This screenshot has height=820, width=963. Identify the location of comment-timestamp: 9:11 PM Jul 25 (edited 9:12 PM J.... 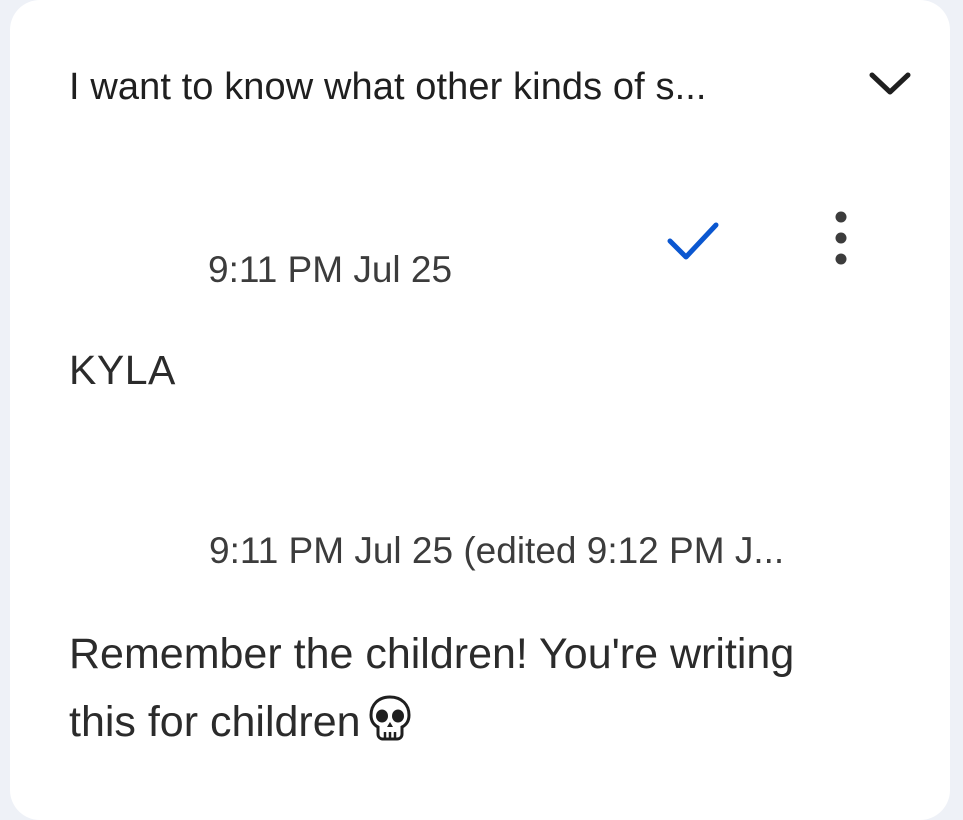
(497, 550).